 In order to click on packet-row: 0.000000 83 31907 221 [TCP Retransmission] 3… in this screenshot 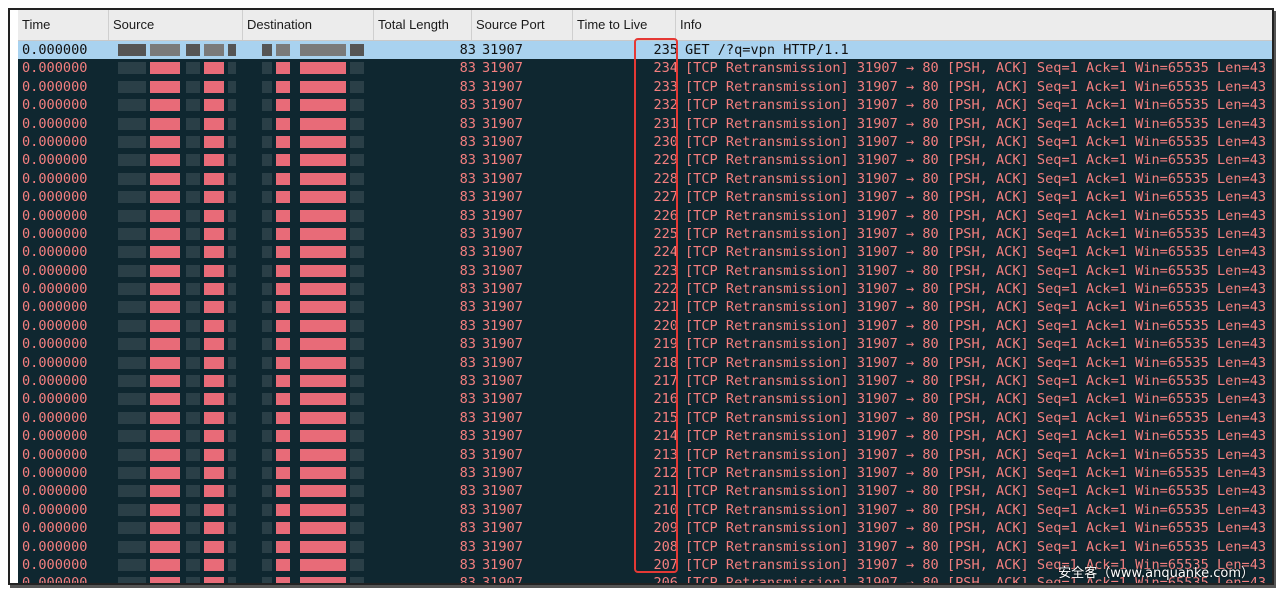, I will do `click(645, 307)`.